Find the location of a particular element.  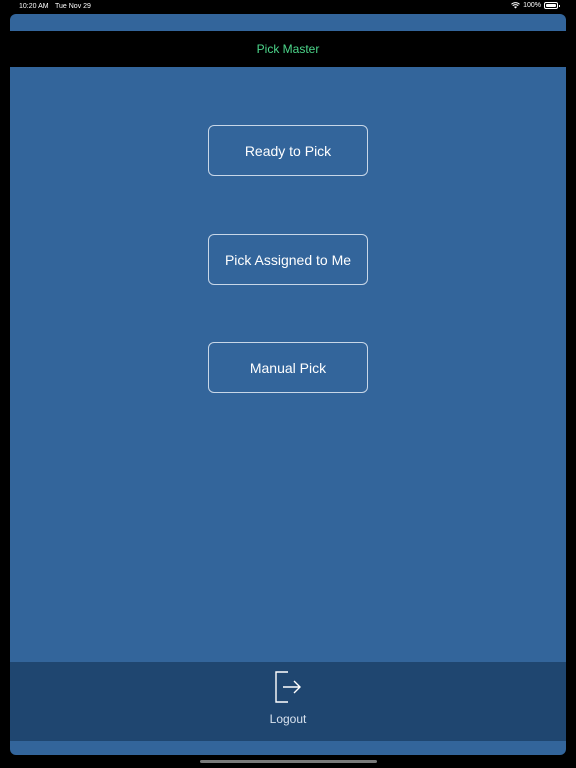

pick-assigned-button: Pick Assigned to Me is located at coordinates (288, 259).